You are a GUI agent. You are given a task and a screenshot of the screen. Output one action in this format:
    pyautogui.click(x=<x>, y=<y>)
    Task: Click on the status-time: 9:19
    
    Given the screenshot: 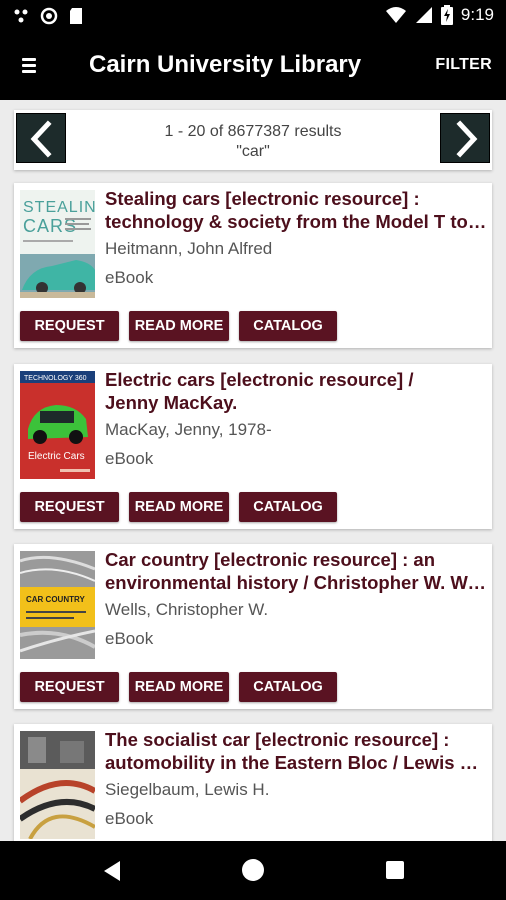 What is the action you would take?
    pyautogui.click(x=477, y=14)
    